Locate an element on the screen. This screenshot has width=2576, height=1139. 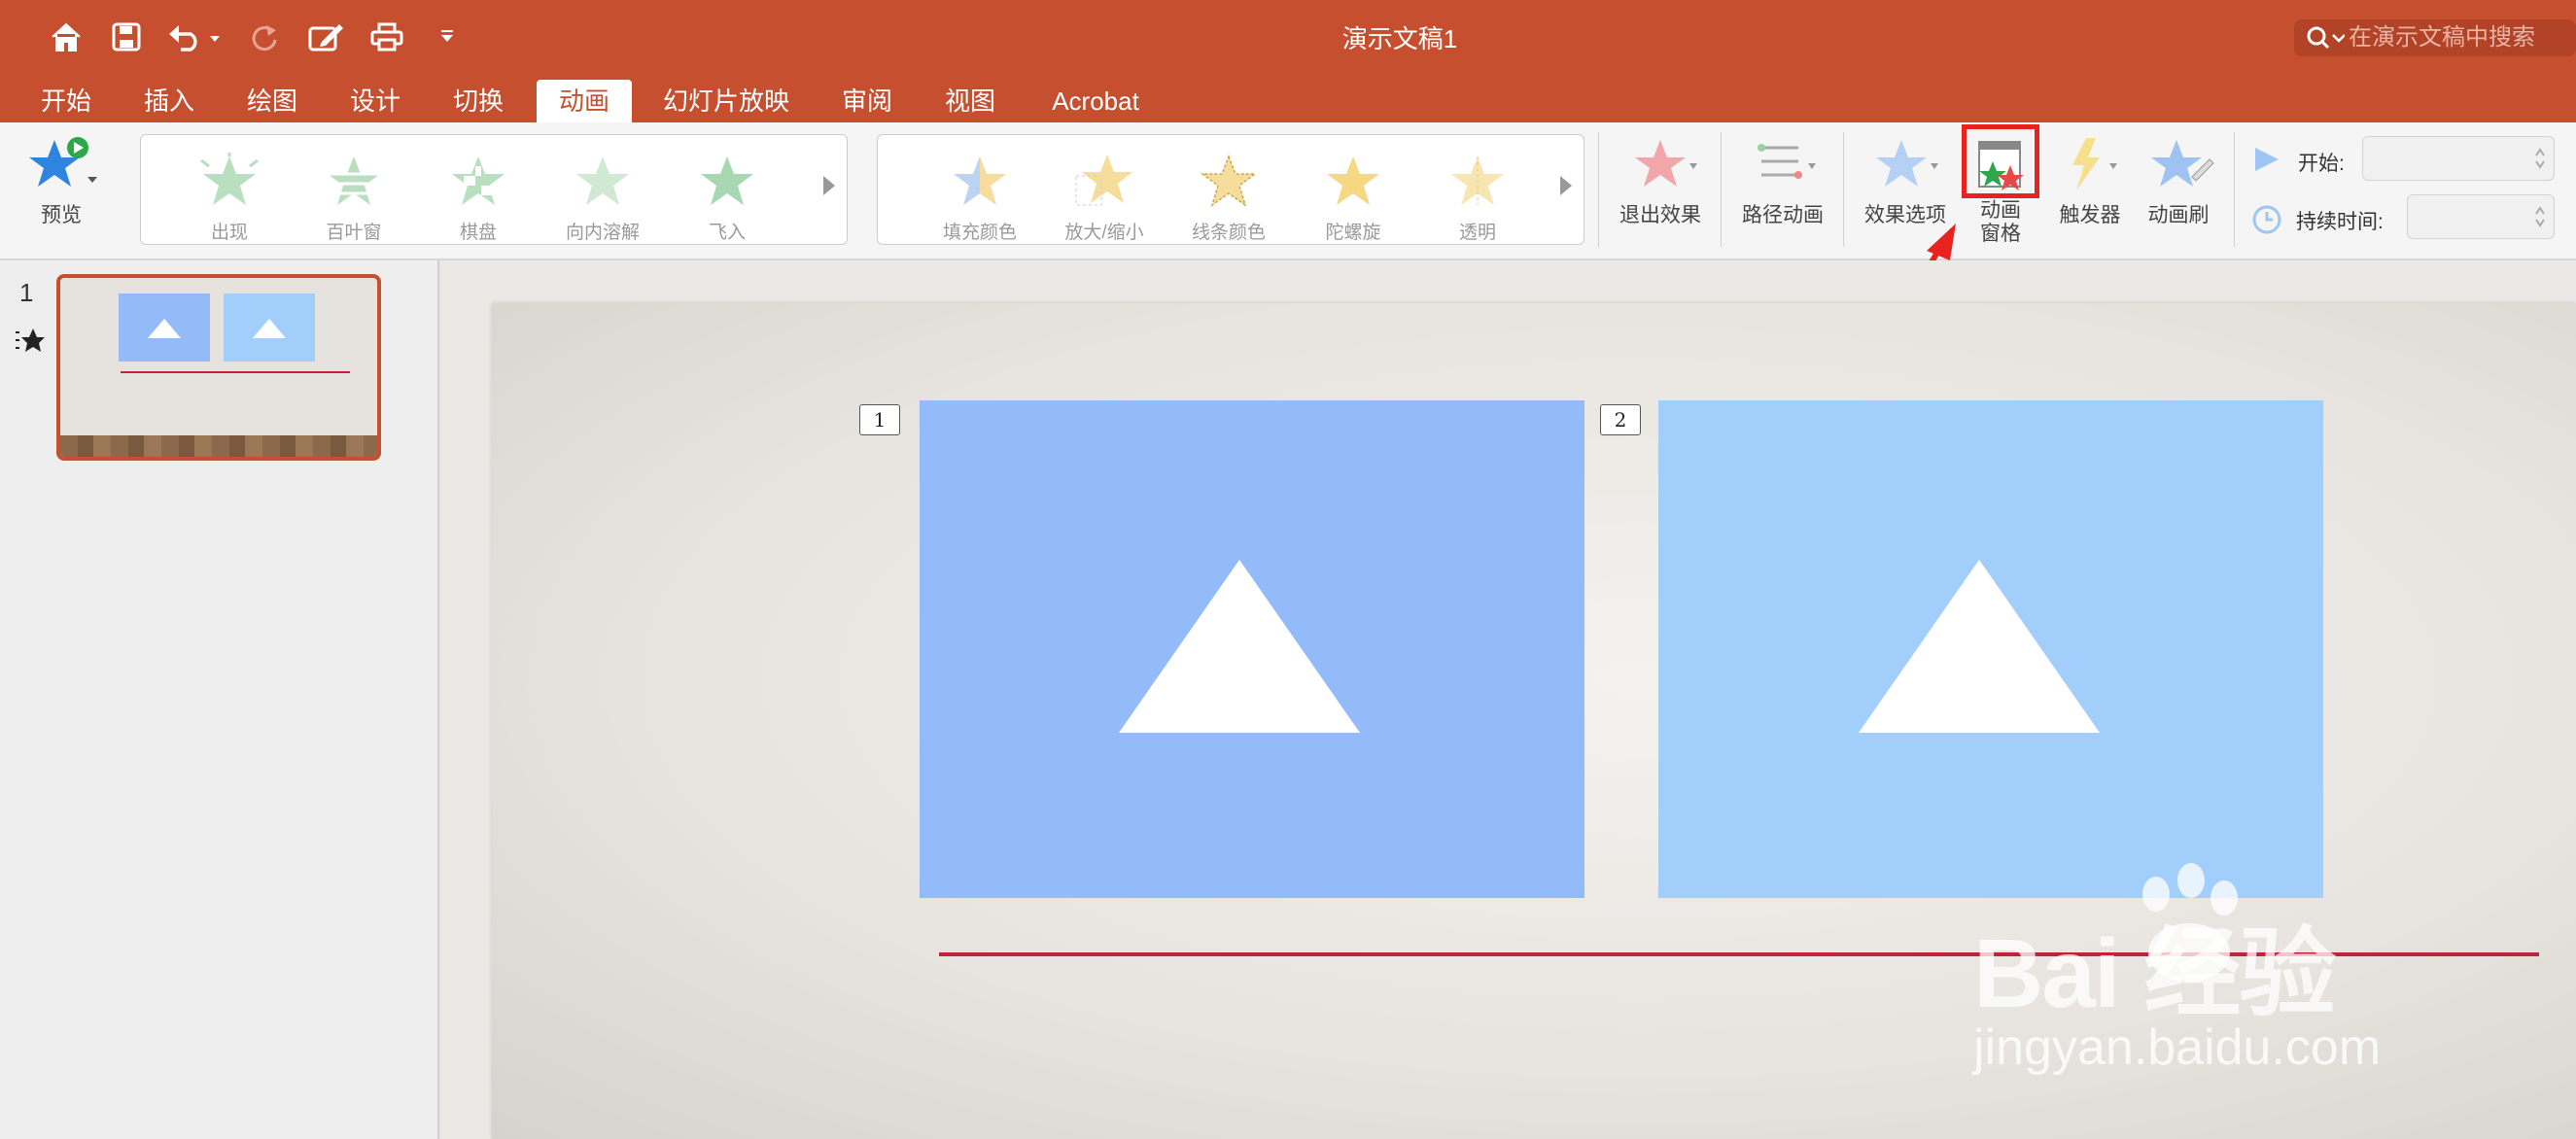
trigger-button: 触发器 is located at coordinates (2090, 181).